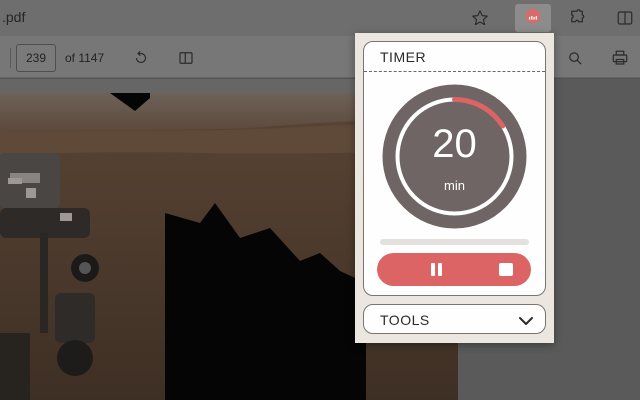  What do you see at coordinates (577, 18) in the screenshot?
I see `puzzle-icon` at bounding box center [577, 18].